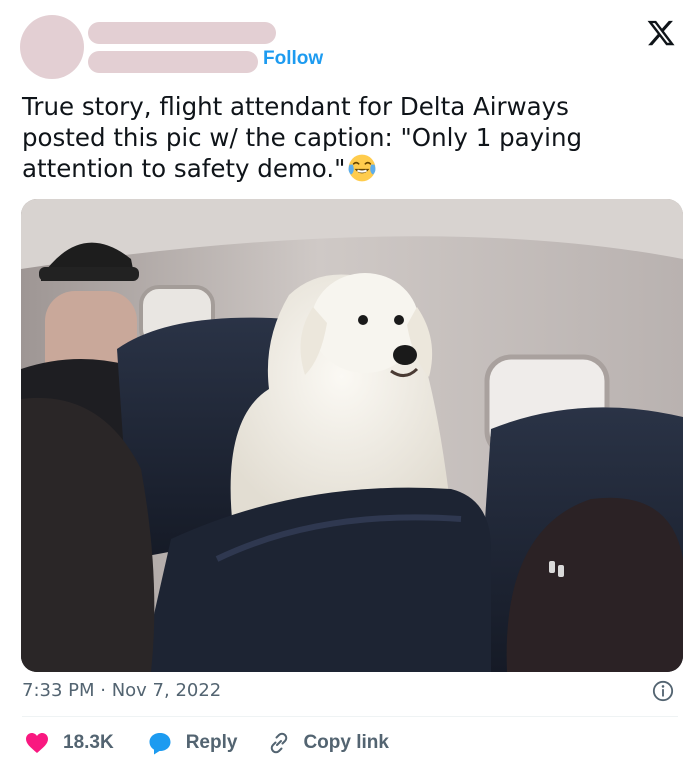 Image resolution: width=700 pixels, height=770 pixels. Describe the element at coordinates (346, 742) in the screenshot. I see `copy-link-label: Copy link` at that location.